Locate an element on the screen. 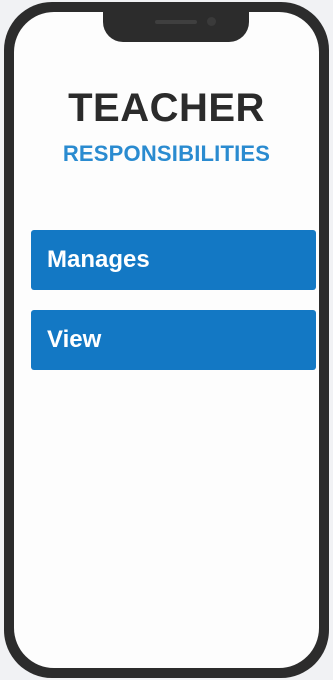 Image resolution: width=333 pixels, height=680 pixels. manages-button: Manages is located at coordinates (173, 260).